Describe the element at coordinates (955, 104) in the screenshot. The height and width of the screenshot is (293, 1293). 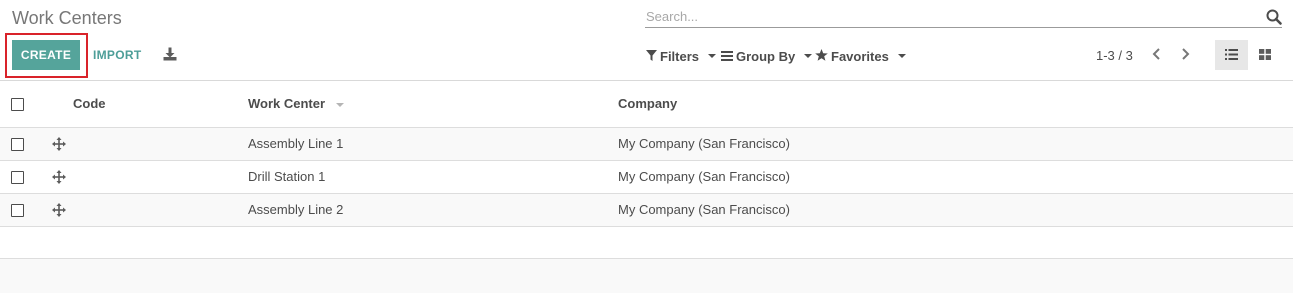
I see `column-header-company: Company` at that location.